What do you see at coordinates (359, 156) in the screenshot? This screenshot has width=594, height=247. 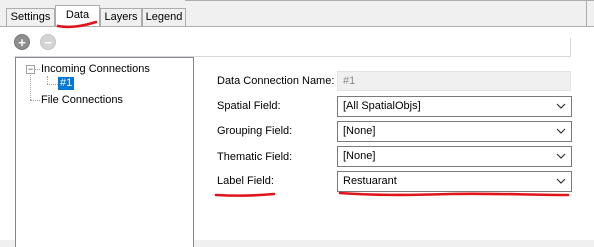 I see `thematic-field-value: [None]` at bounding box center [359, 156].